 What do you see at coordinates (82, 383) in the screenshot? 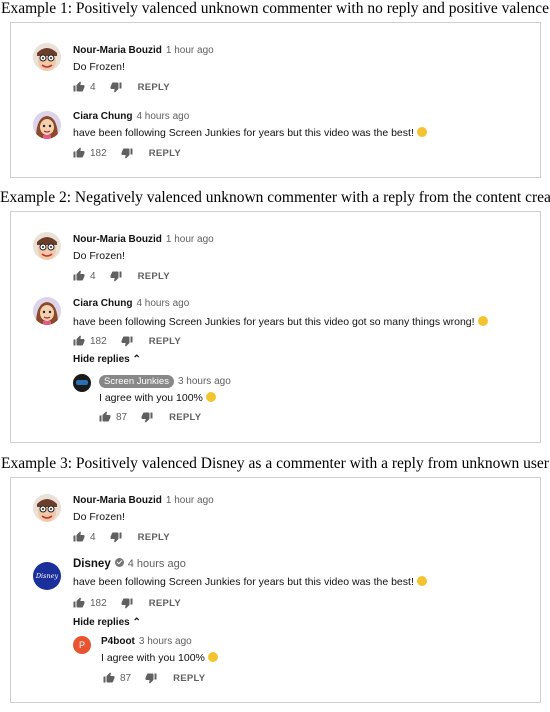
I see `screen-junkies-avatar` at bounding box center [82, 383].